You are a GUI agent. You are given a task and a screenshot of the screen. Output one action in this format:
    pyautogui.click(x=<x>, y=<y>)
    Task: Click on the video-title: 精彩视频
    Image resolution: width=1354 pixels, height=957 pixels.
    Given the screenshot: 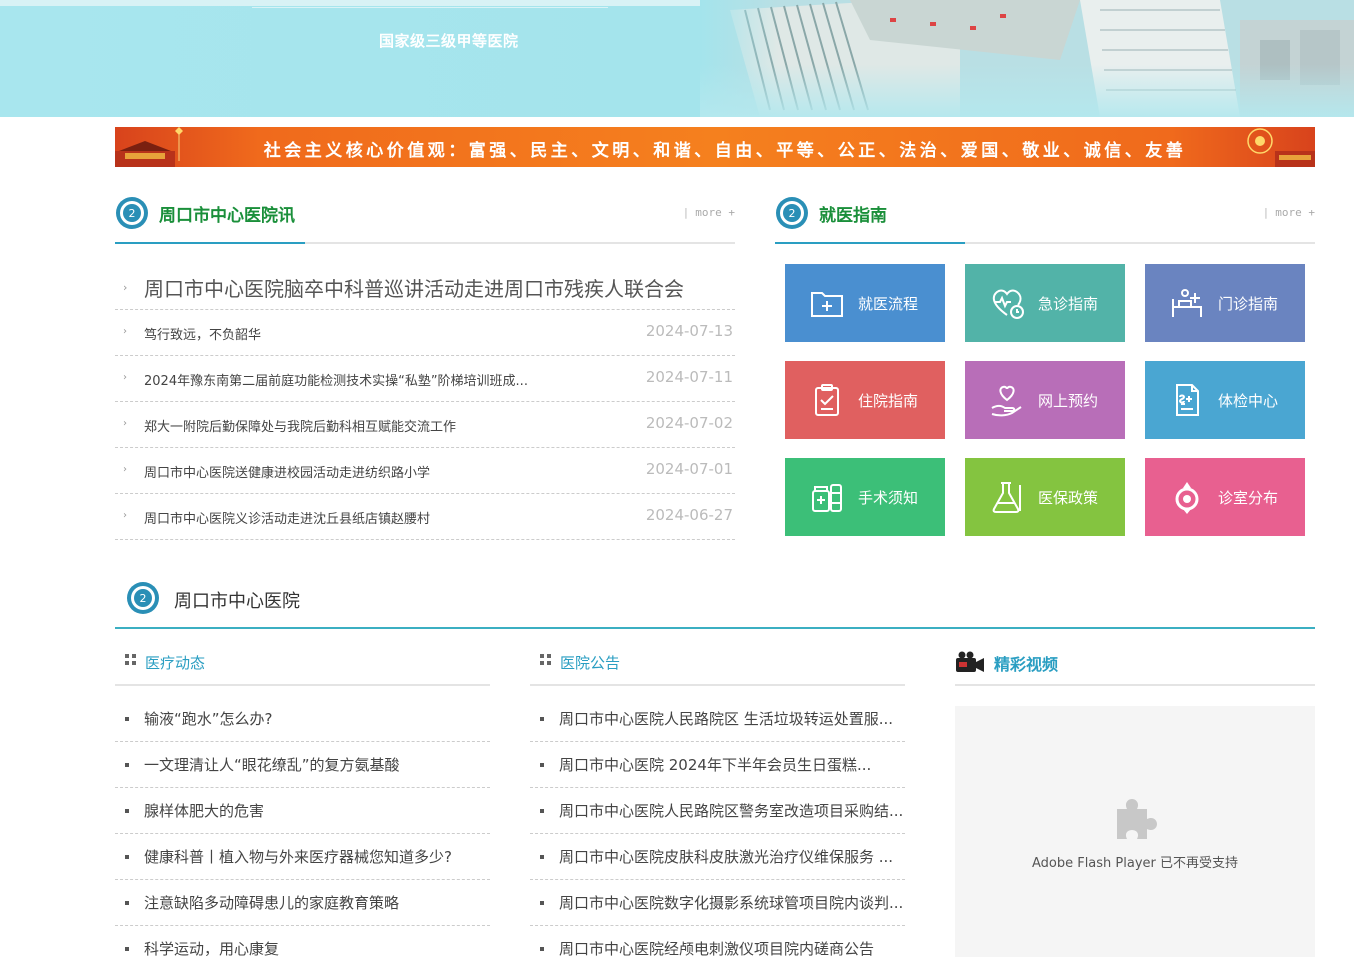 What is the action you would take?
    pyautogui.click(x=1026, y=663)
    